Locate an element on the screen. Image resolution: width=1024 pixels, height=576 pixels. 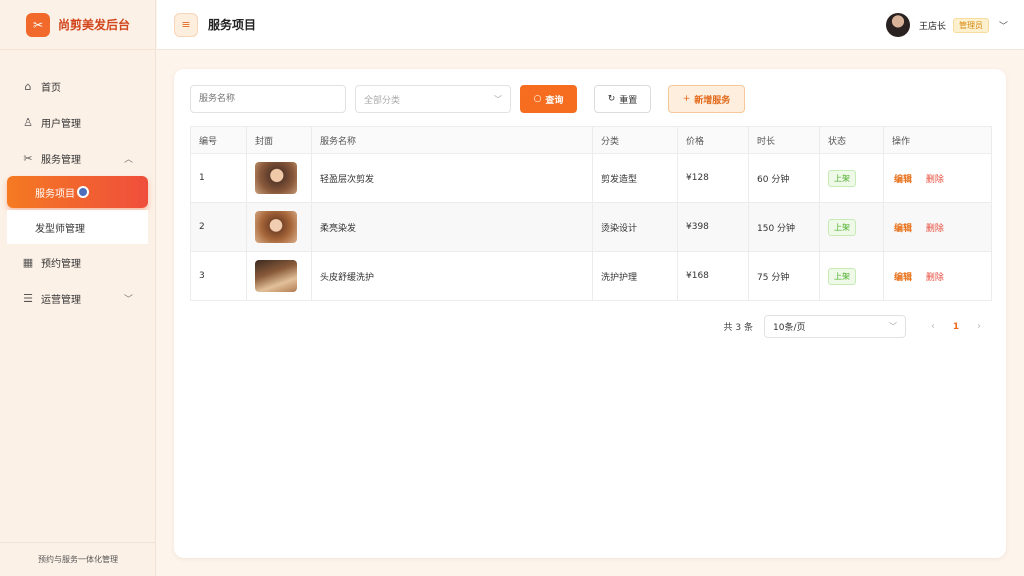
sidebar-item-bookings: ▦ 预约管理 is located at coordinates (77, 262).